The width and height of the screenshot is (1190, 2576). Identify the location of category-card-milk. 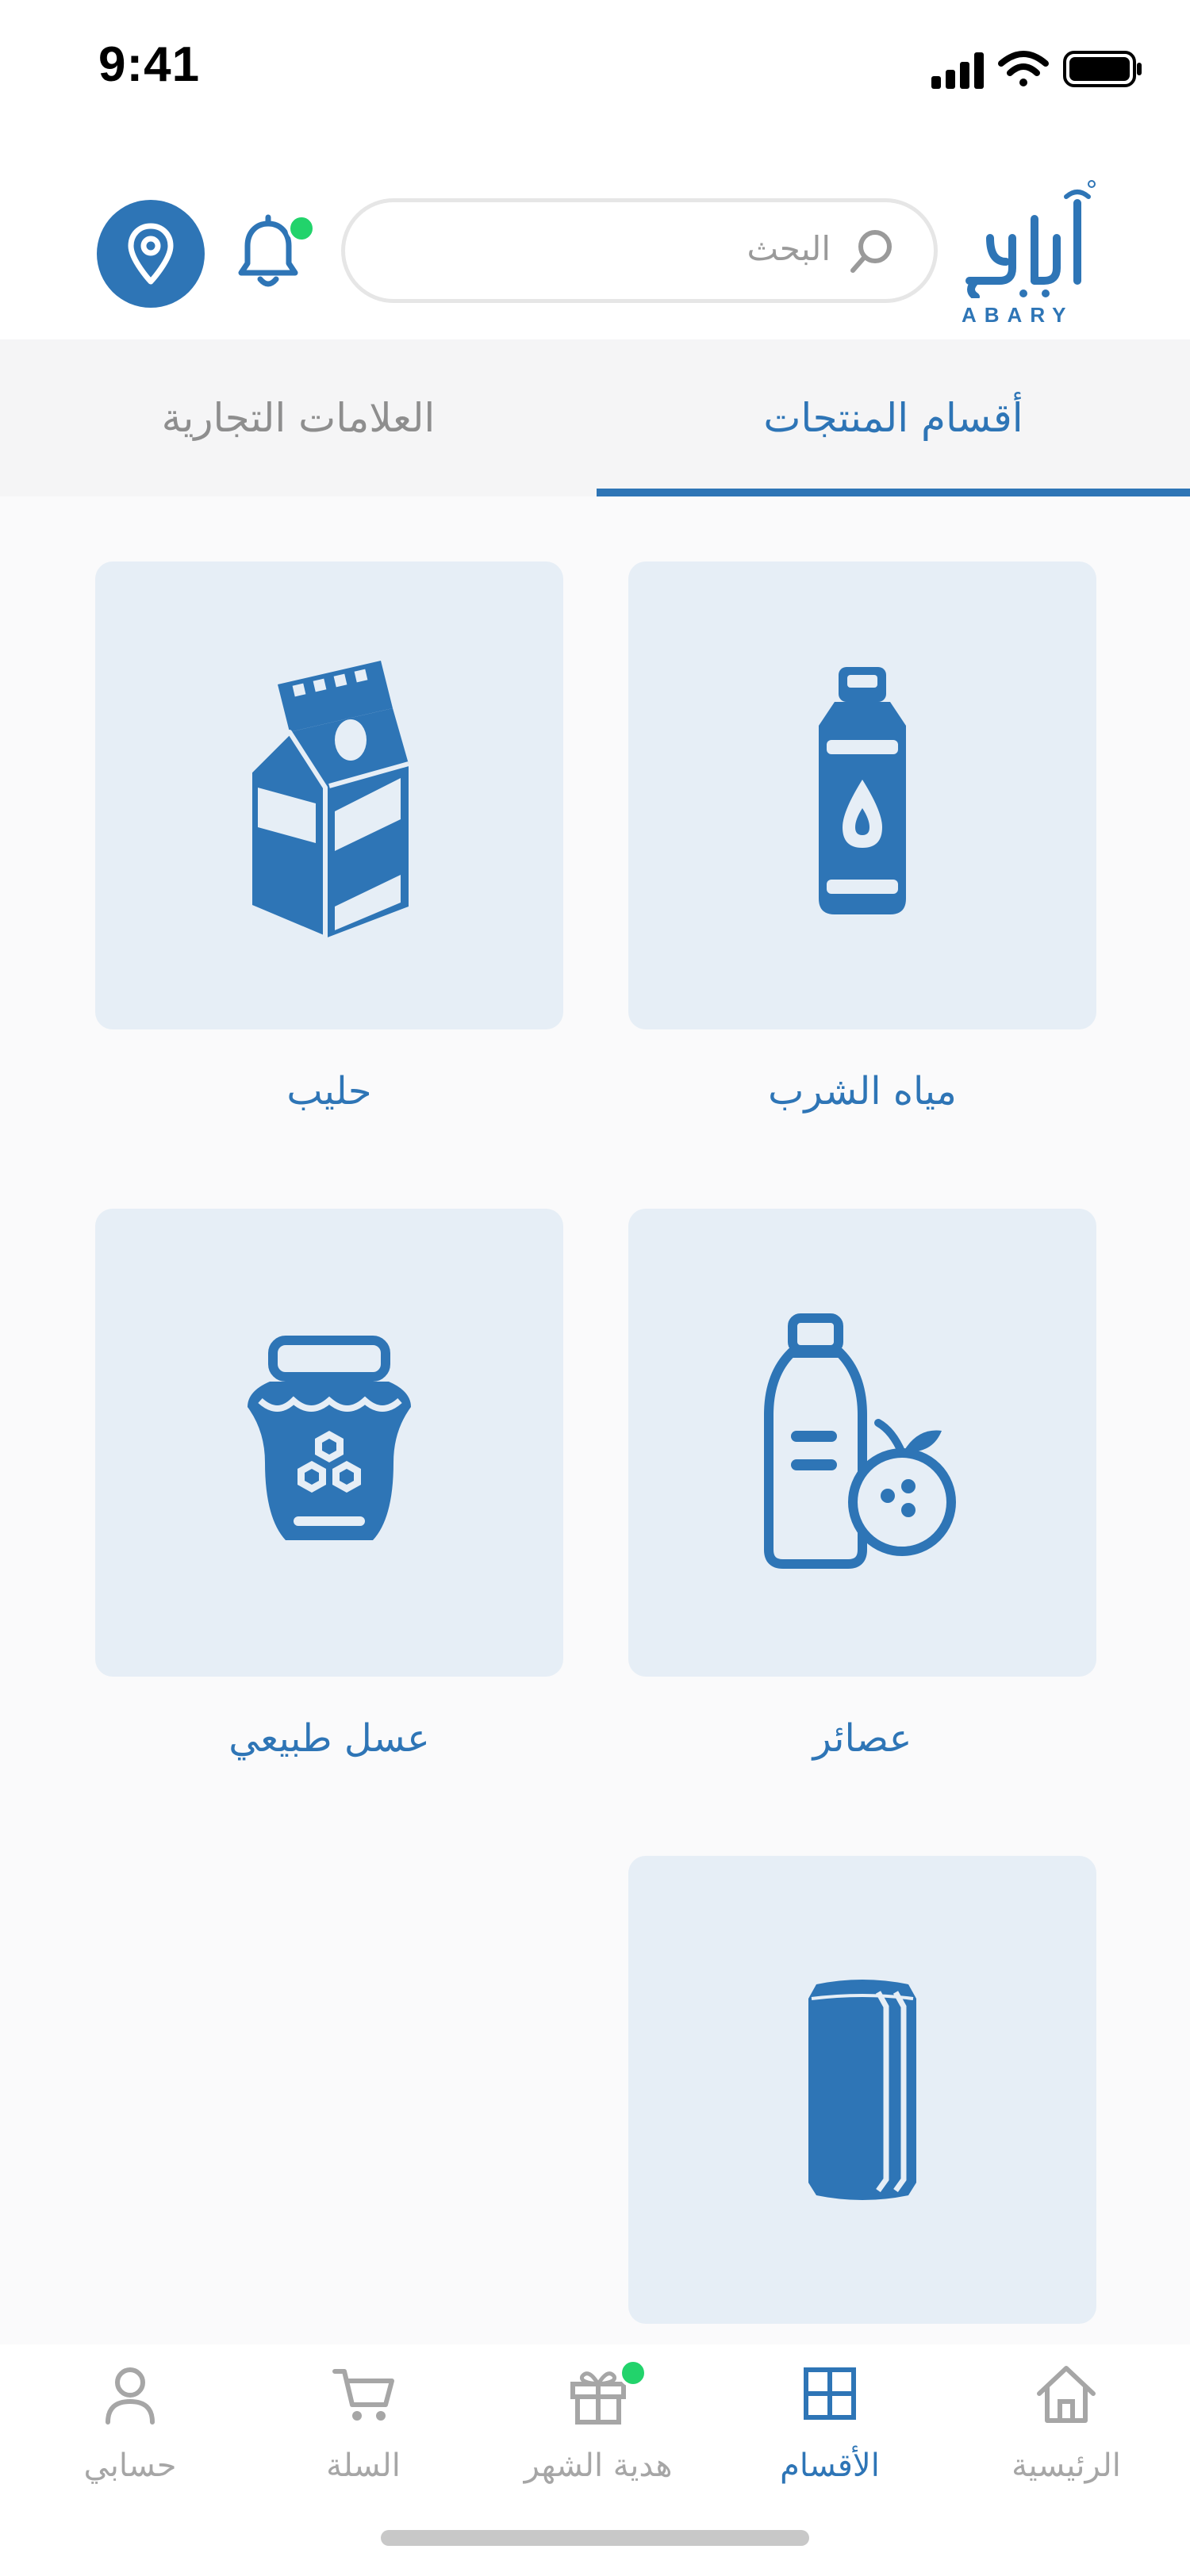
(329, 796).